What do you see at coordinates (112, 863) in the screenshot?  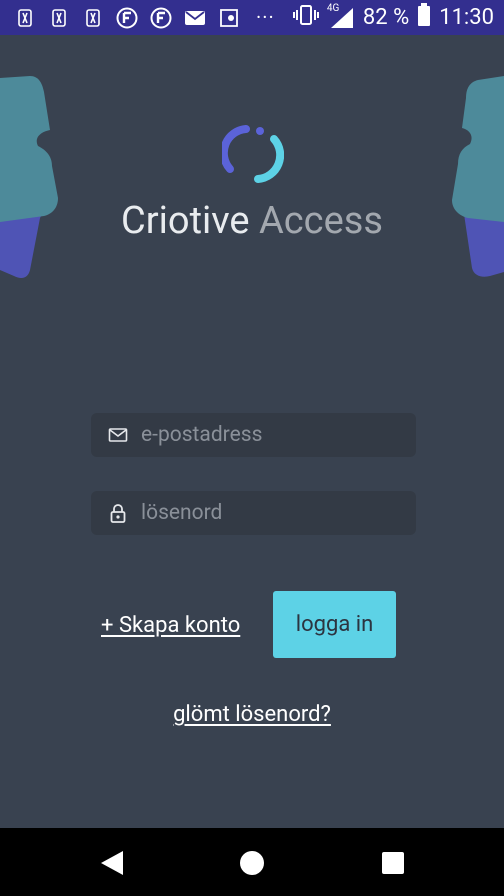 I see `back-icon` at bounding box center [112, 863].